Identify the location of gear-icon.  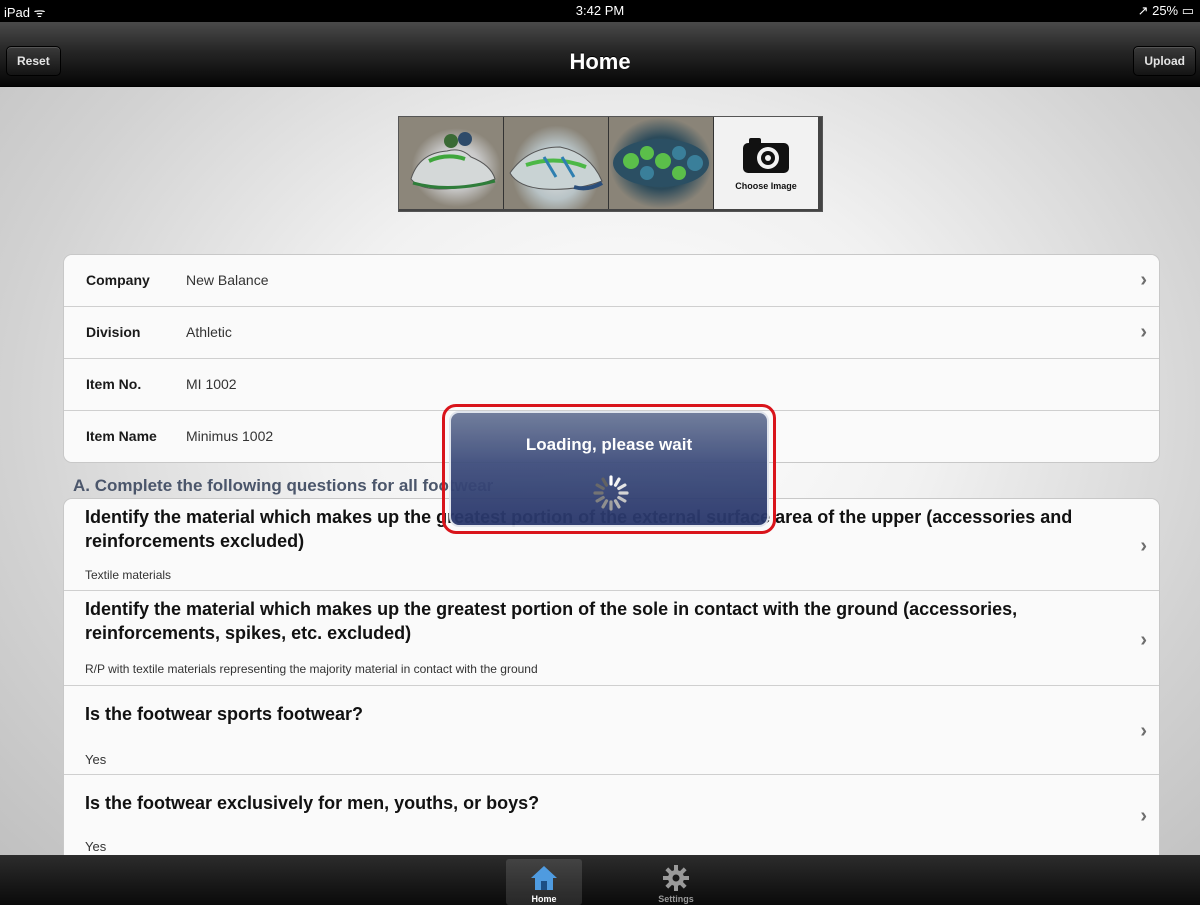
(676, 878).